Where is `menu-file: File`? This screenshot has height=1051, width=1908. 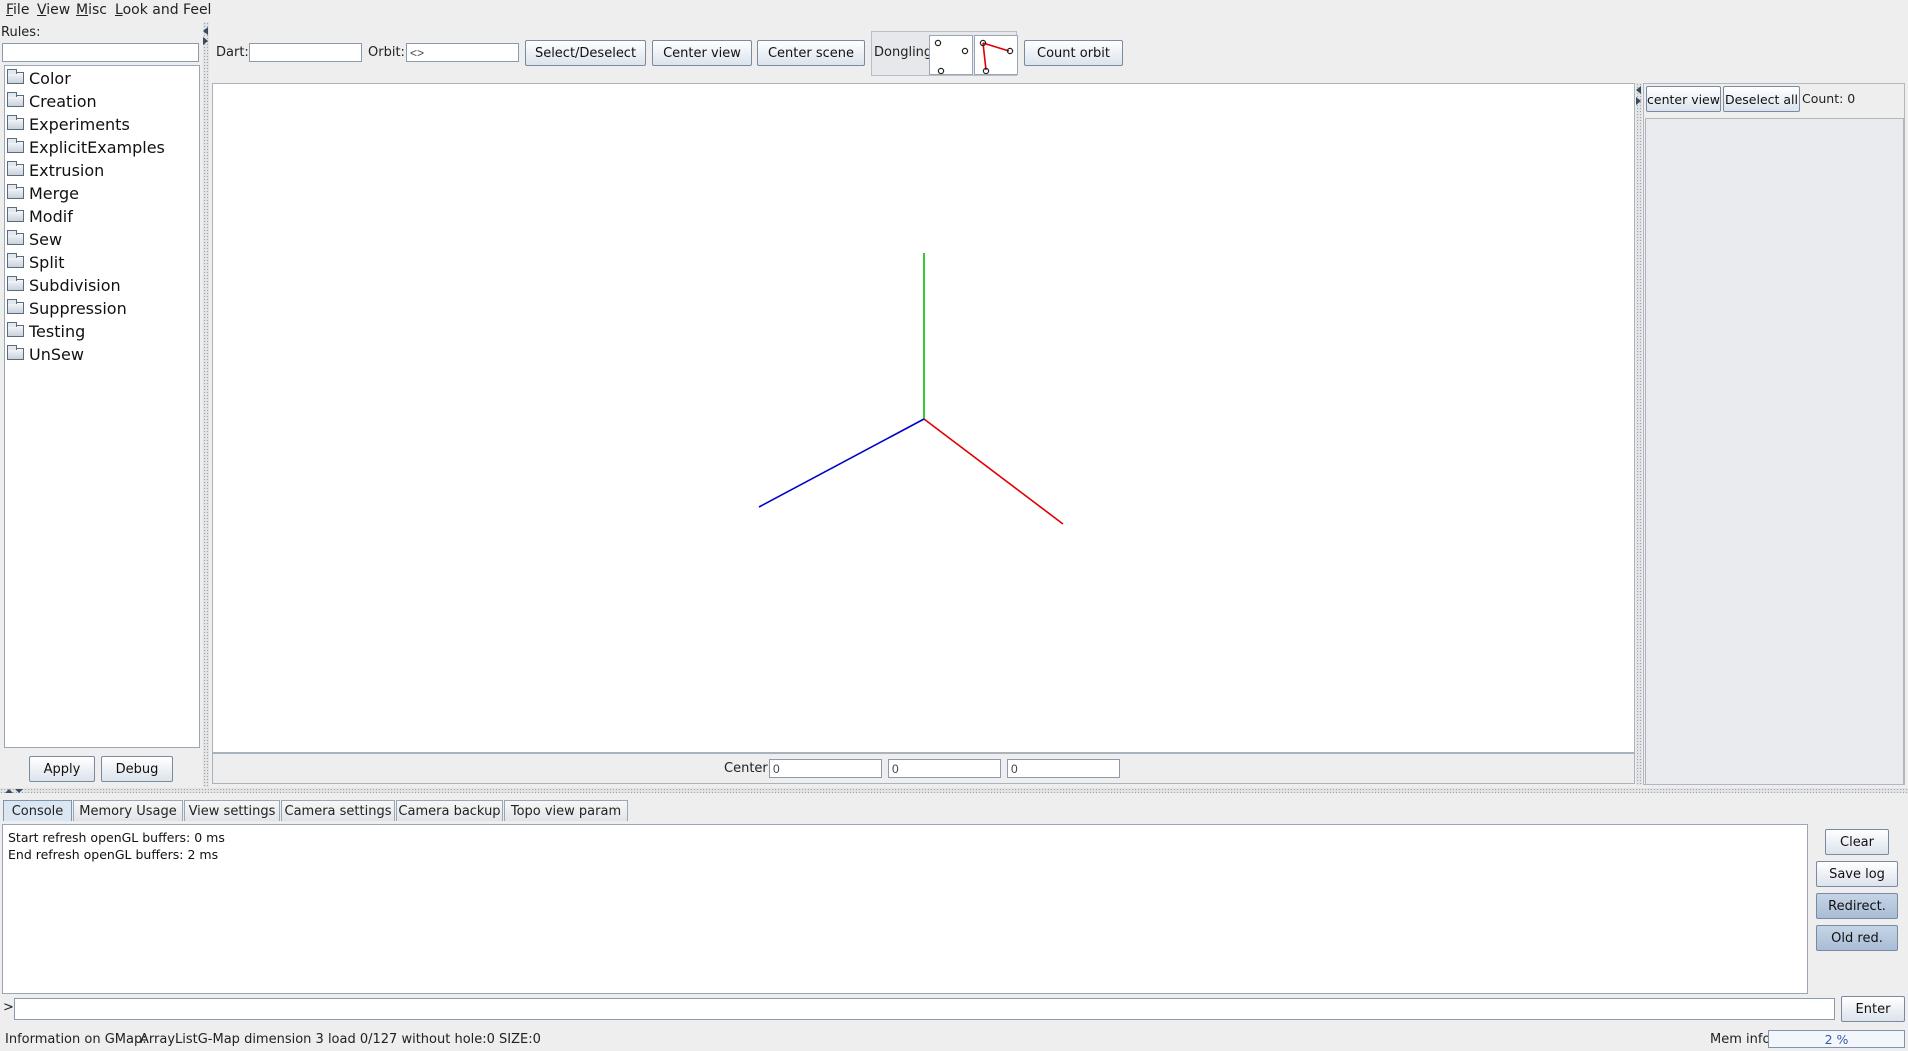
menu-file: File is located at coordinates (17, 10).